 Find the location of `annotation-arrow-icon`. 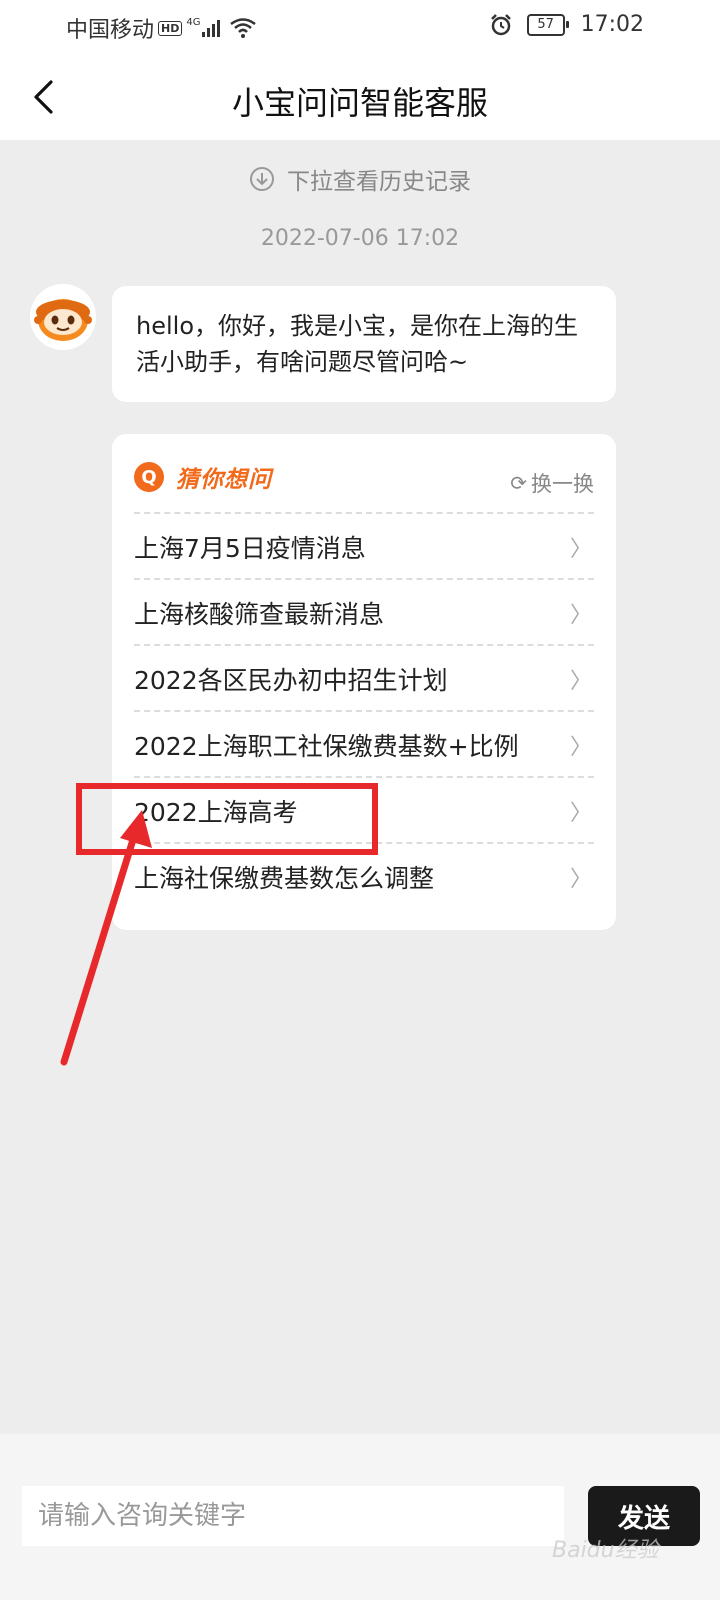

annotation-arrow-icon is located at coordinates (106, 938).